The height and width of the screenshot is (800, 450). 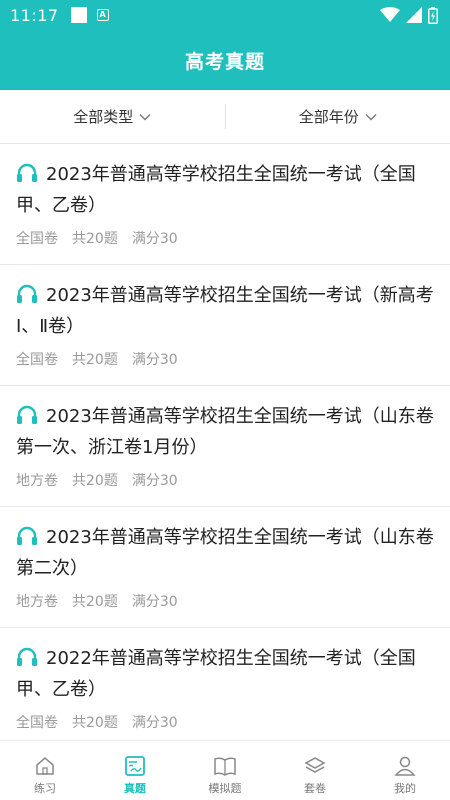 I want to click on nav-label: 练习, so click(x=45, y=788).